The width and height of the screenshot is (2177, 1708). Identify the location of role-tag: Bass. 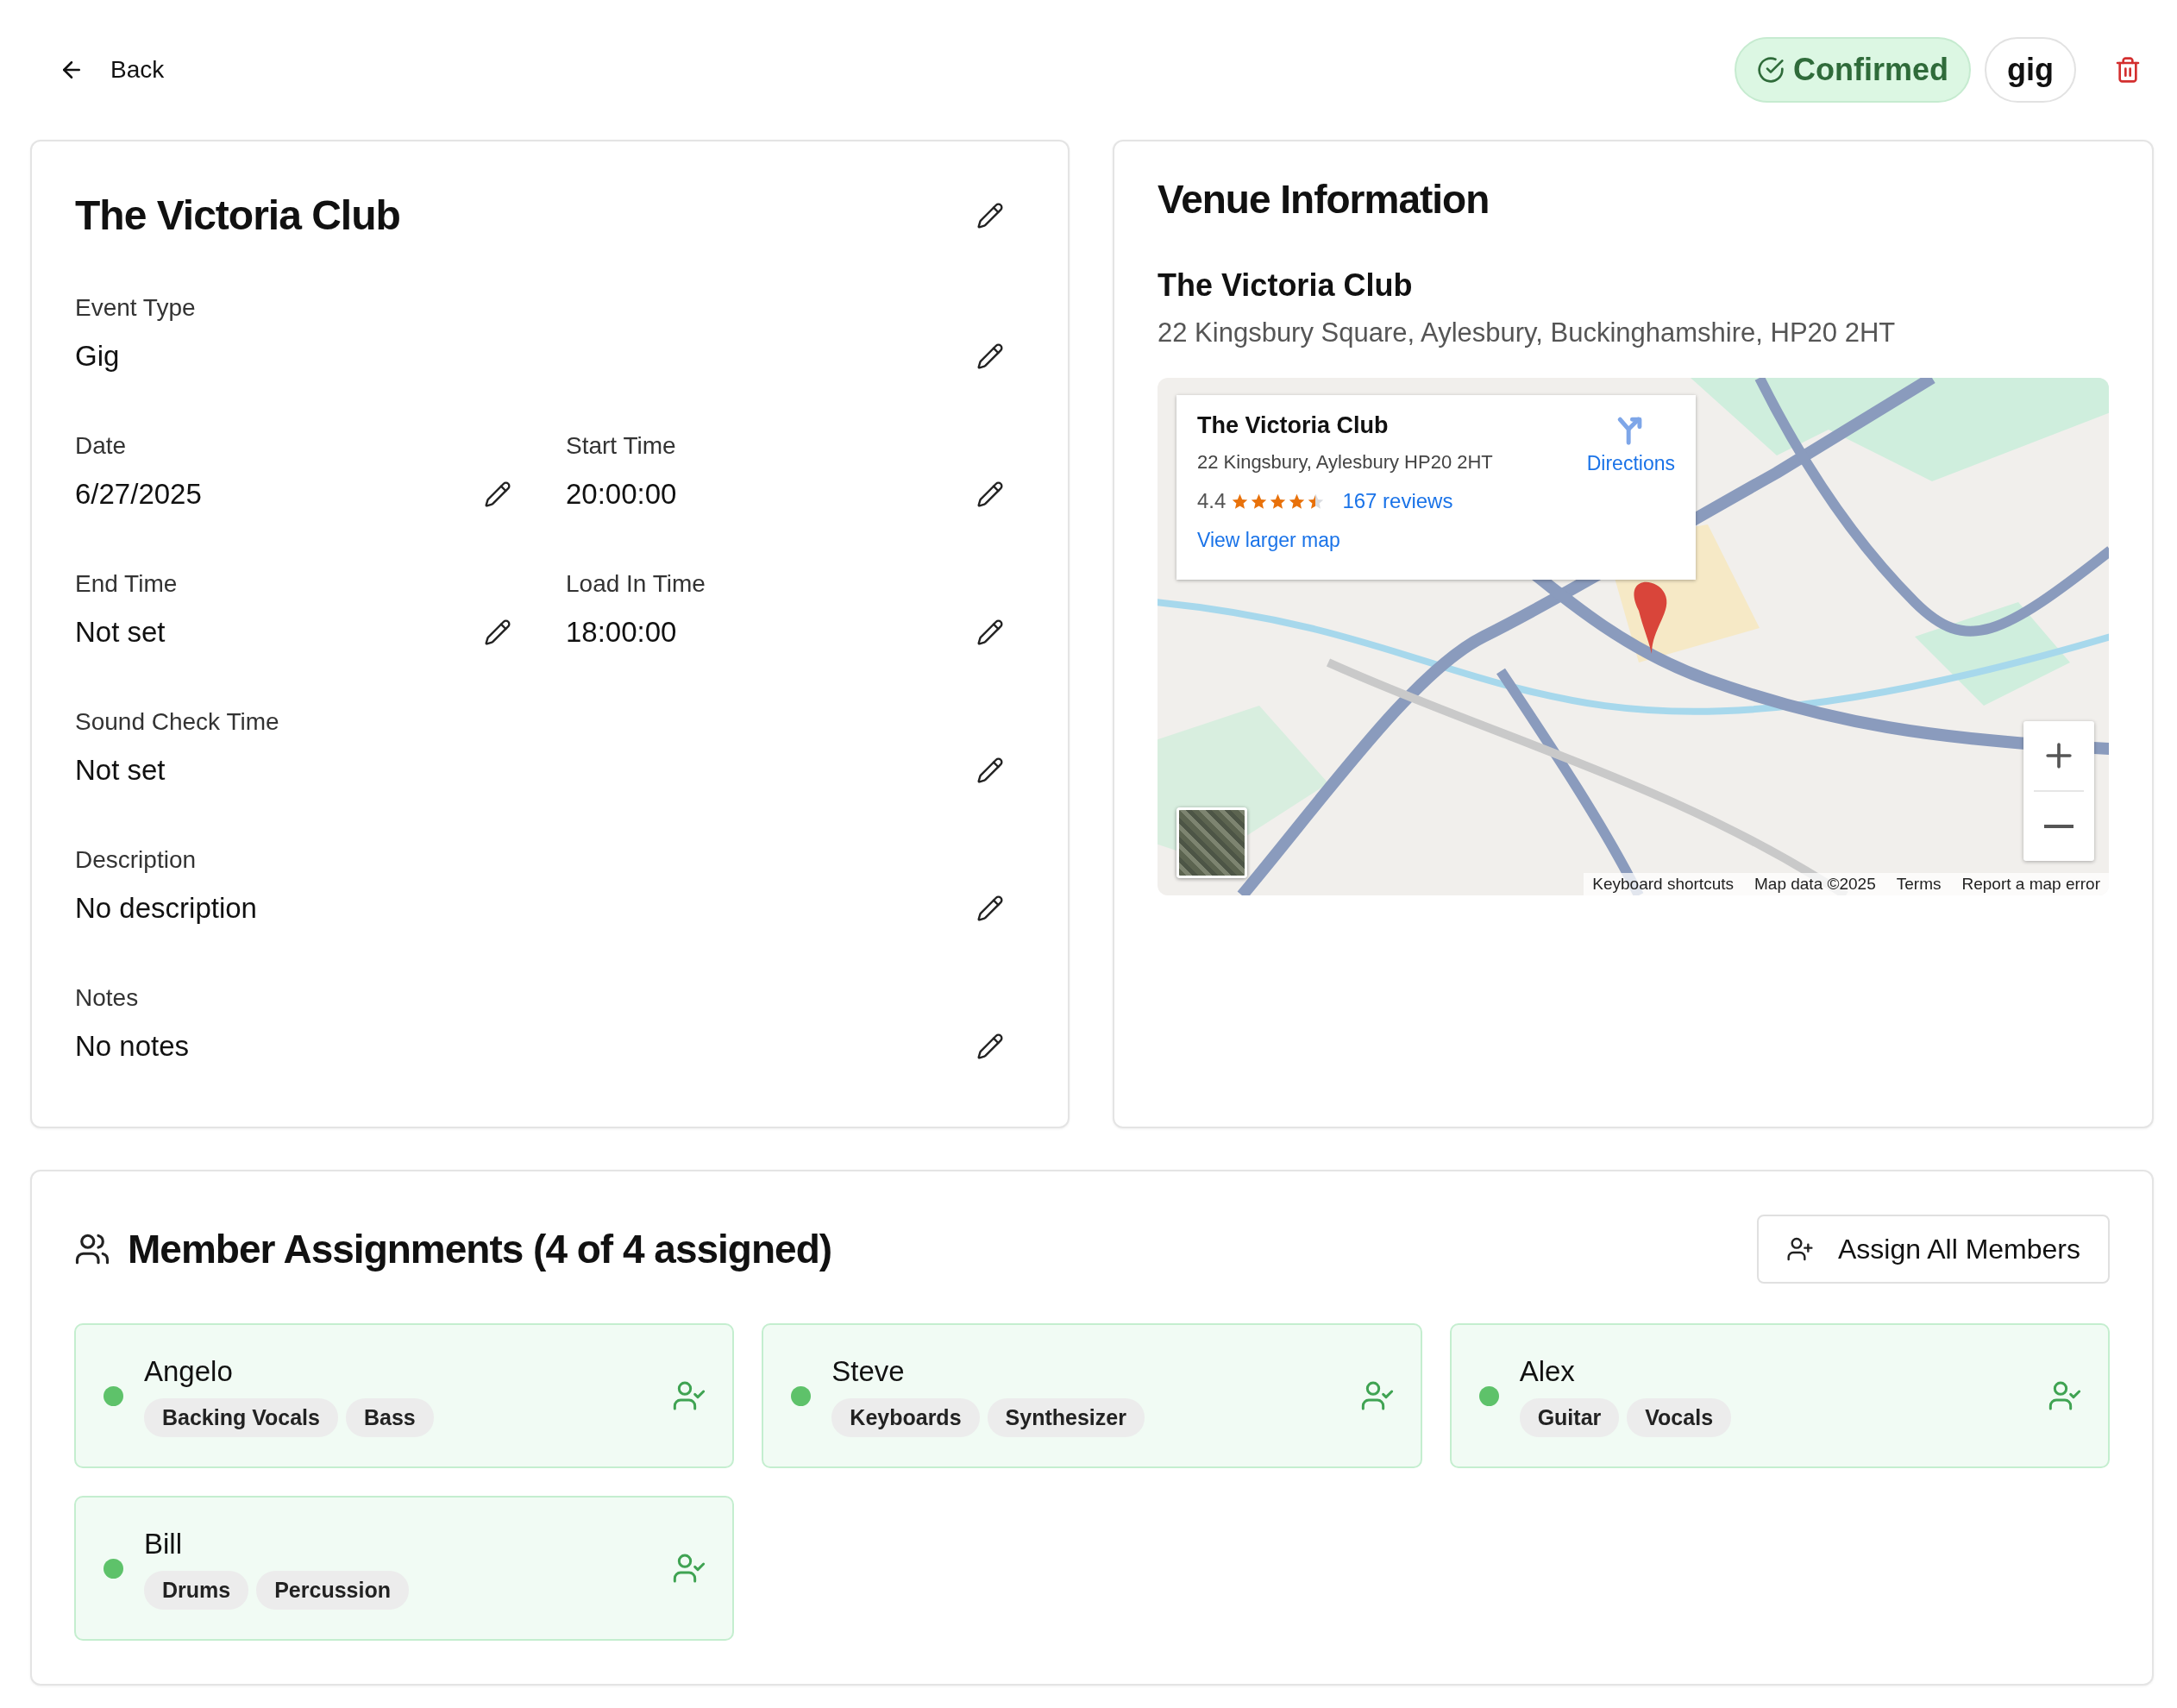
(389, 1417).